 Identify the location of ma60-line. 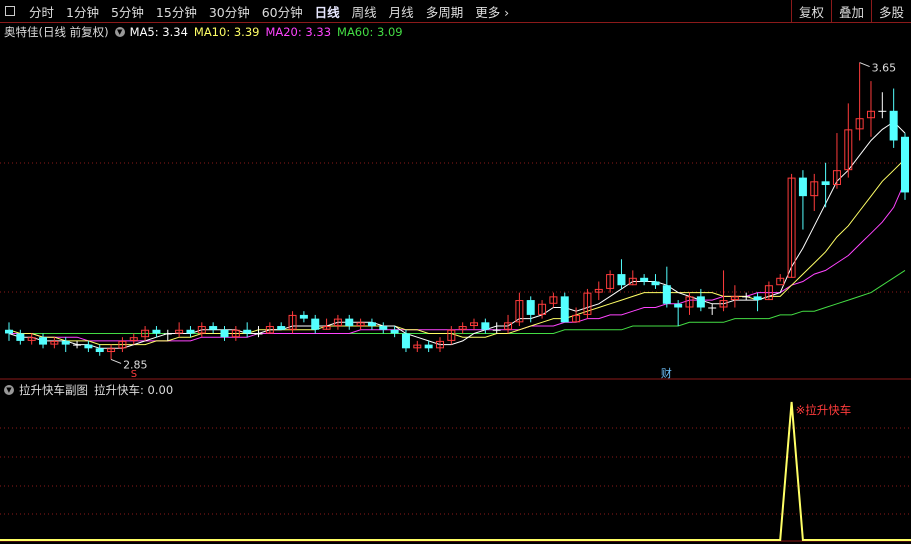
(457, 301).